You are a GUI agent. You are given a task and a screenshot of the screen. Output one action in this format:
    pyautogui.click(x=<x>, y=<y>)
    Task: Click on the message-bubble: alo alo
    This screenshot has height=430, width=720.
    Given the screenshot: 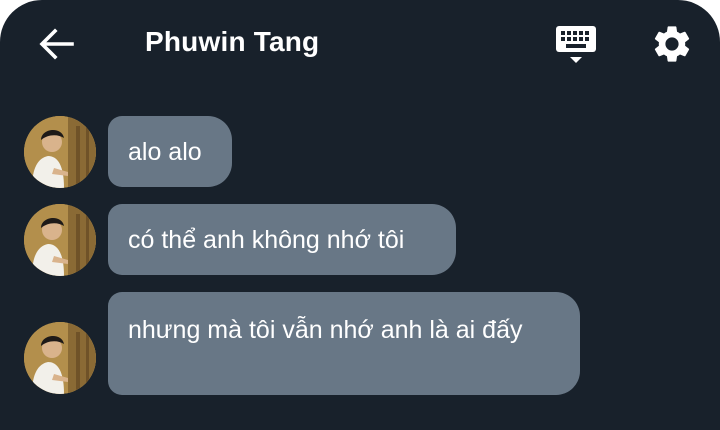 What is the action you would take?
    pyautogui.click(x=170, y=151)
    